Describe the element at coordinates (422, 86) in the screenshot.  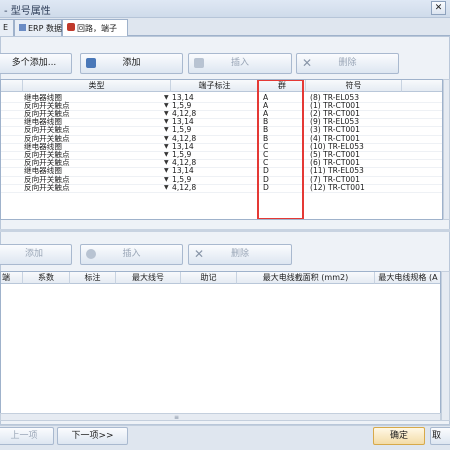
I see `column-header-blank` at that location.